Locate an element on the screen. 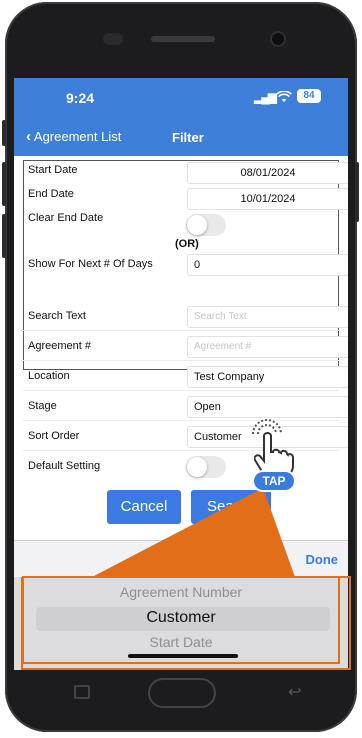  mute-switch is located at coordinates (4, 133).